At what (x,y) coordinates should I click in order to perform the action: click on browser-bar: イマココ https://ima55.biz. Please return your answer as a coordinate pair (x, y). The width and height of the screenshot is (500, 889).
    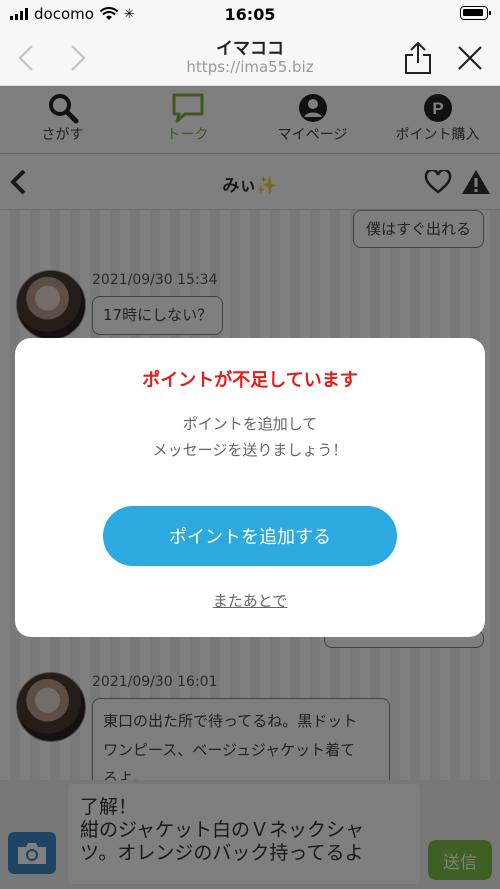
    Looking at the image, I should click on (250, 57).